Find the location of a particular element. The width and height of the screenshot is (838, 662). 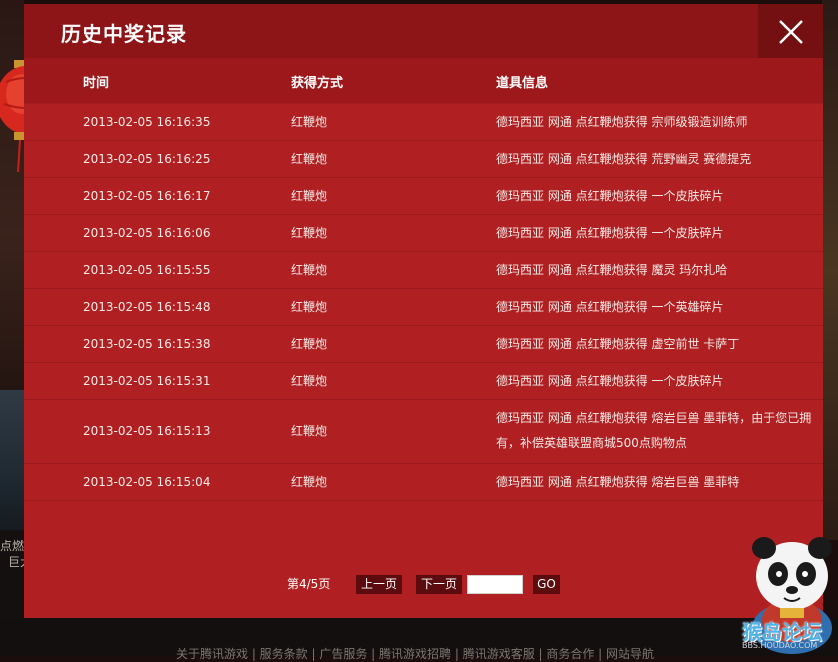

close-icon is located at coordinates (791, 32).